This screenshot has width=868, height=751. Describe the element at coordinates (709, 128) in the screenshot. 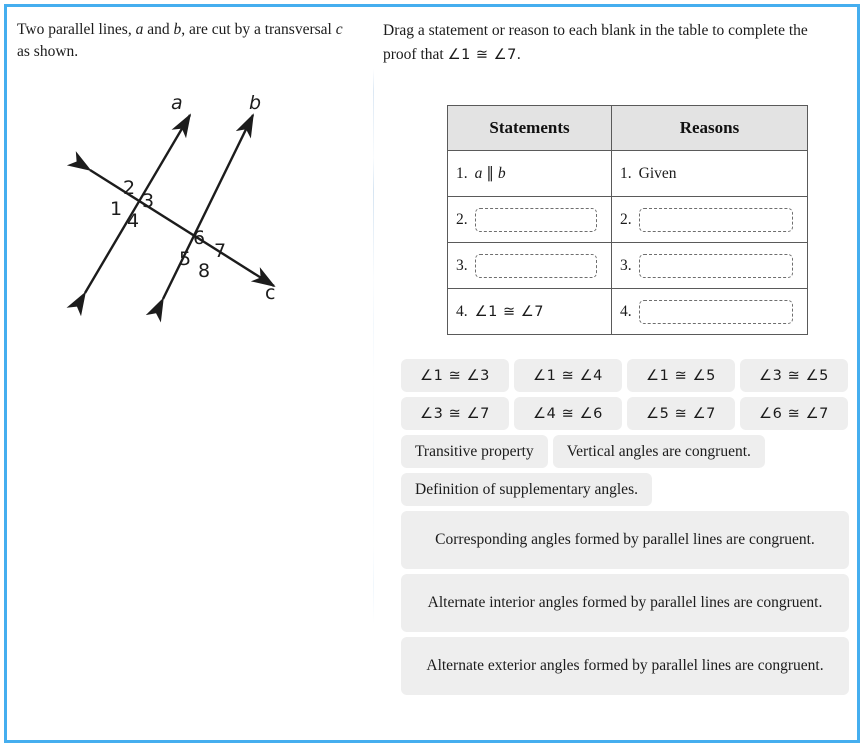

I see `column-header-reasons: Reasons` at that location.